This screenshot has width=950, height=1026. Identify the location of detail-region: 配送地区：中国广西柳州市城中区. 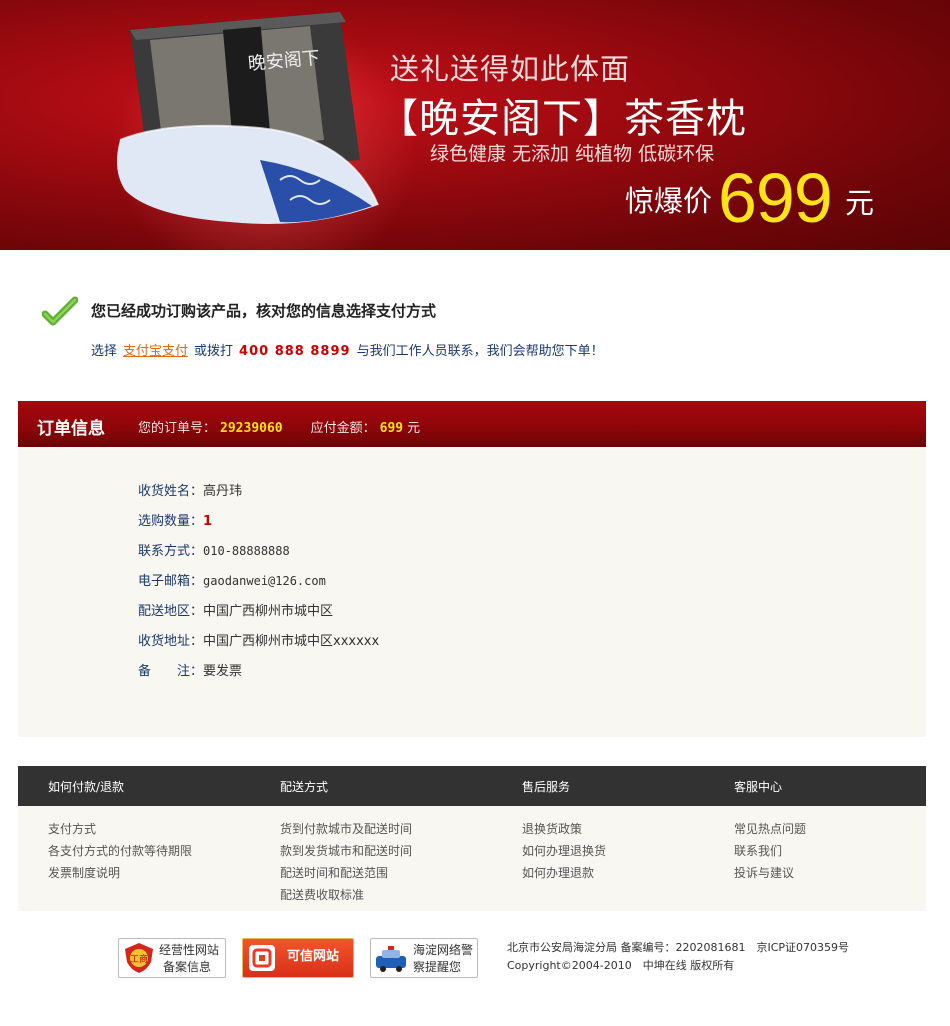
(236, 611).